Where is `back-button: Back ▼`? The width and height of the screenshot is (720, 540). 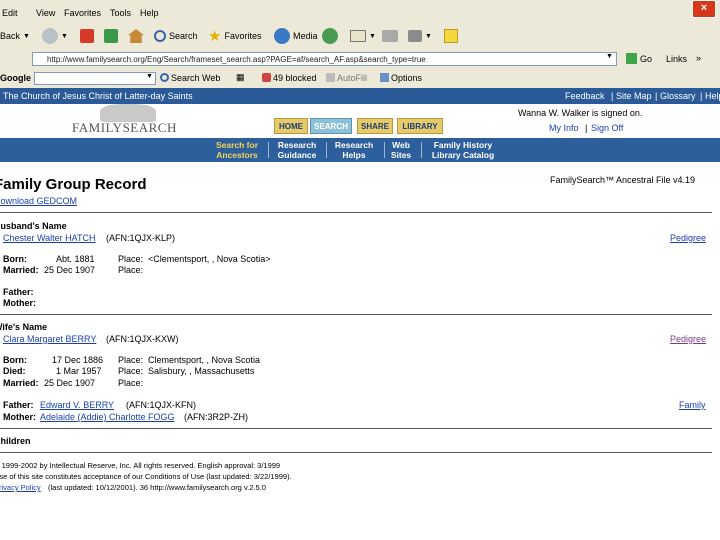 back-button: Back ▼ is located at coordinates (15, 36).